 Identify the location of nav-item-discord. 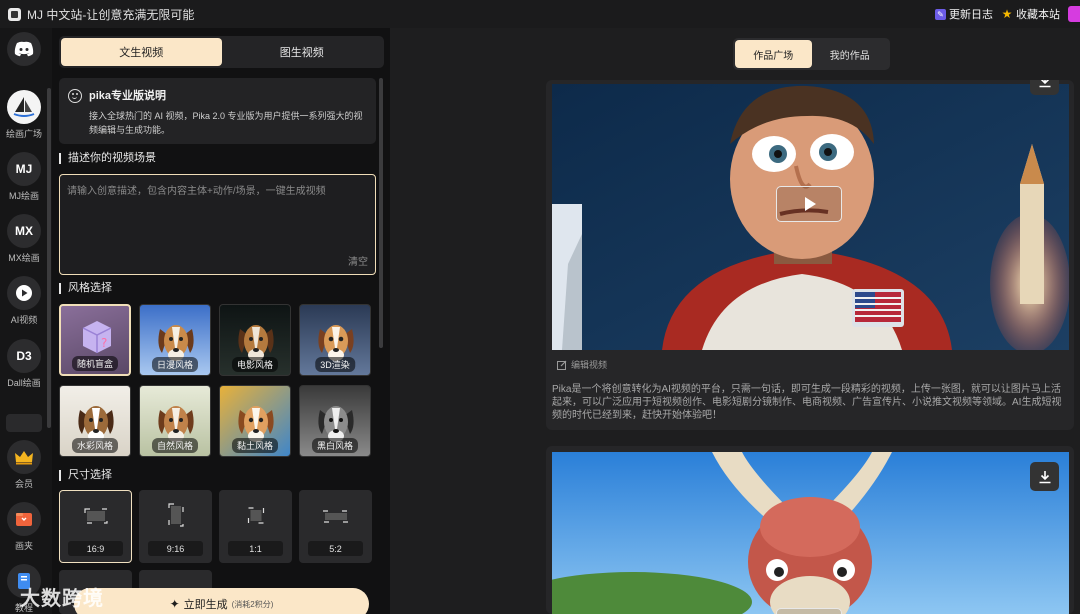
(24, 49).